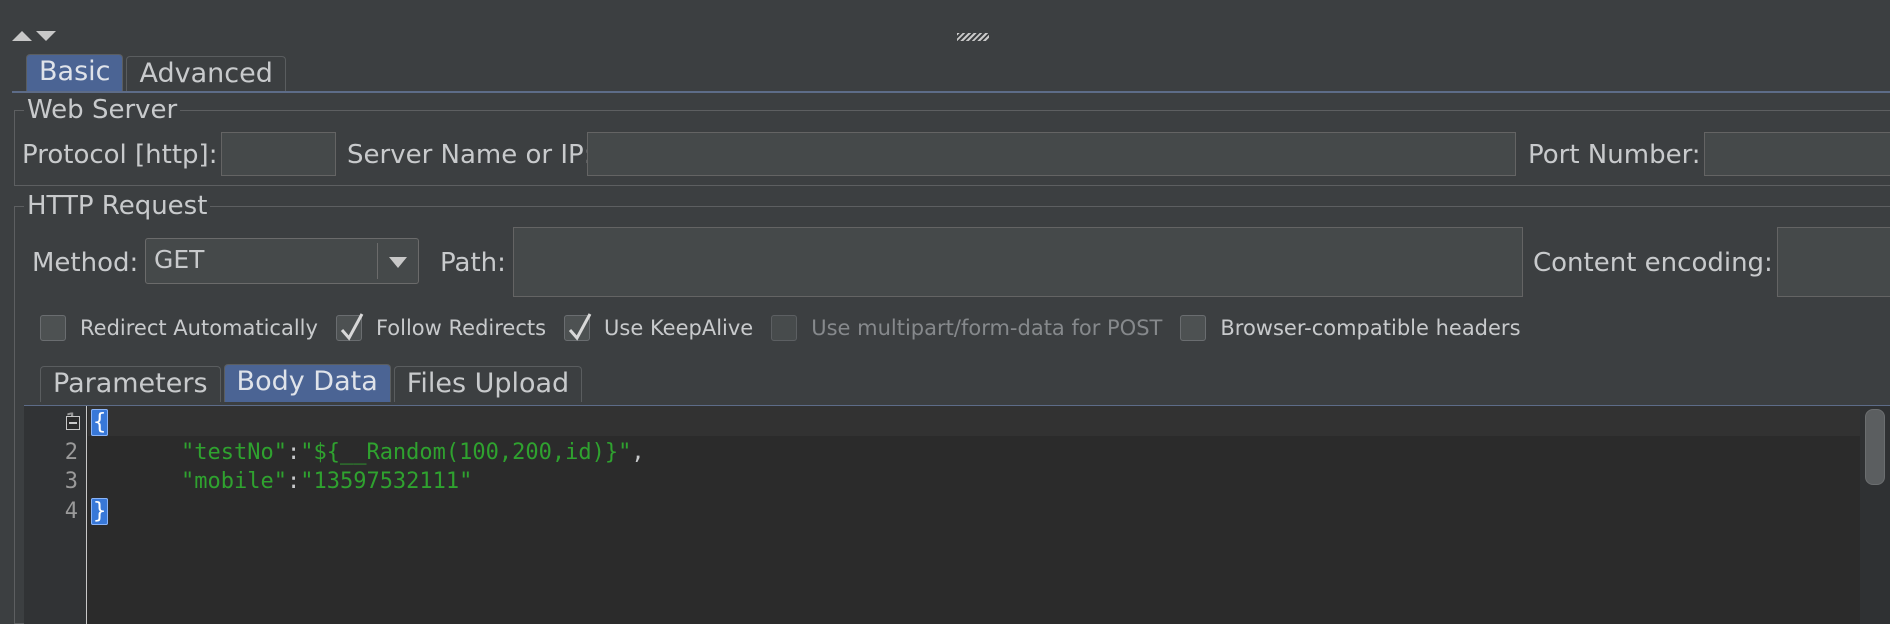  I want to click on open-brace: {, so click(100, 422).